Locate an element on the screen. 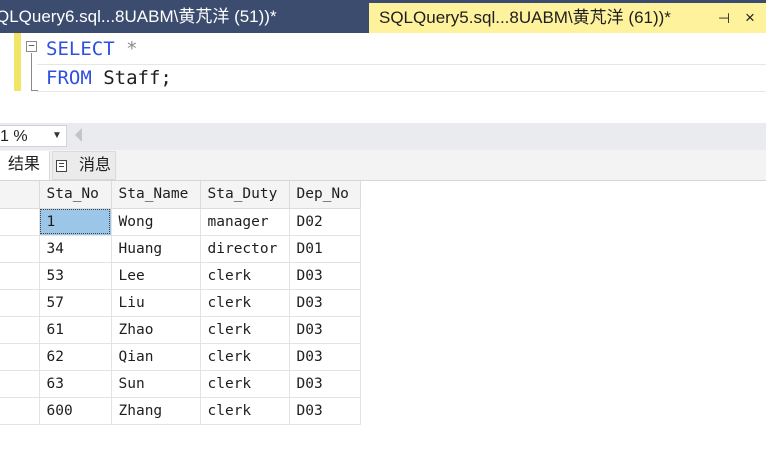 The width and height of the screenshot is (766, 465). table-row: 57 Liu clerk D03 is located at coordinates (180, 303).